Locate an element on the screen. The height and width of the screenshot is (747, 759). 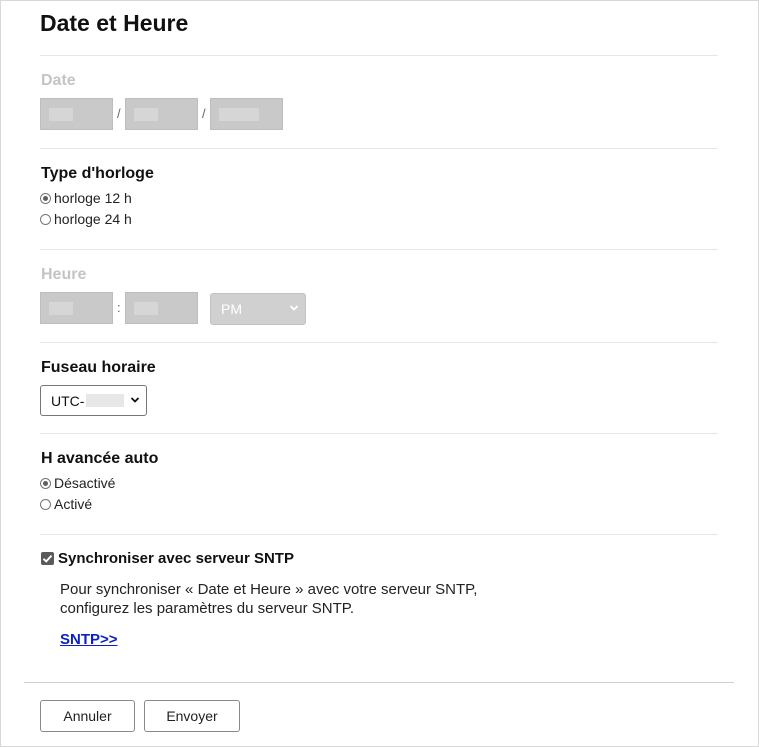
cancel-button: Annuler is located at coordinates (87, 716).